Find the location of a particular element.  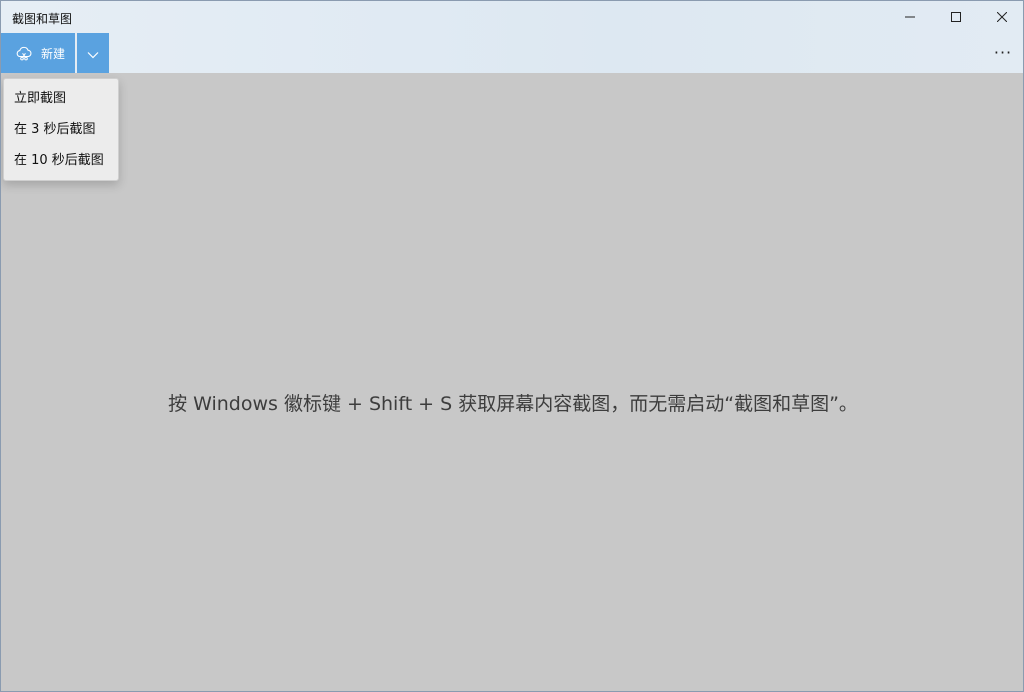

snip-delay-dropdown-button is located at coordinates (93, 53).